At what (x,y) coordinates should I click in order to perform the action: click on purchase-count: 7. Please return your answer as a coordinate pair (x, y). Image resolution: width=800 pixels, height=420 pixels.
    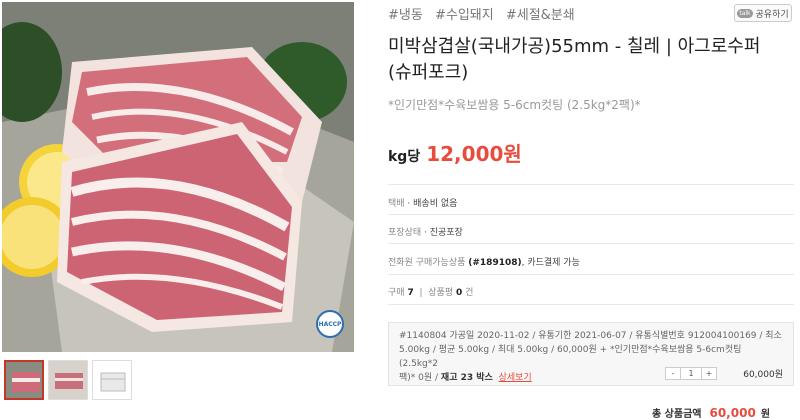
    Looking at the image, I should click on (410, 293).